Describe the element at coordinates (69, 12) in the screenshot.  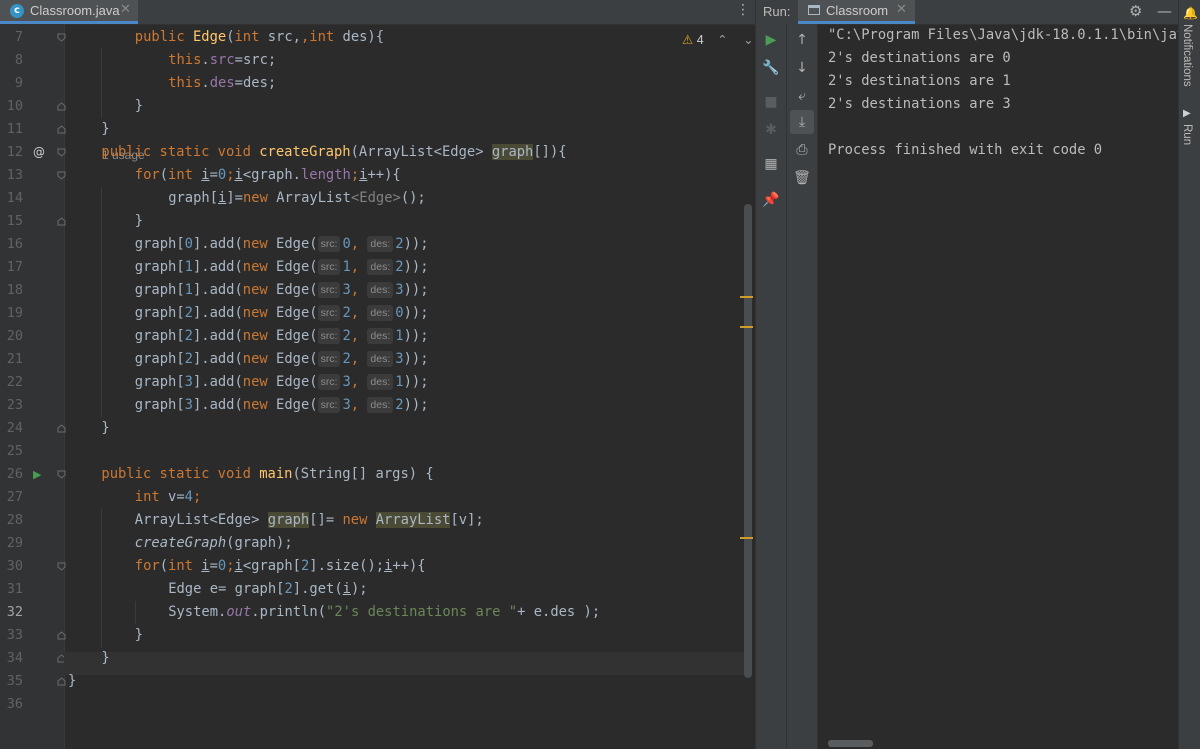
I see `tab-classroom-java: c Classroom.java ✕` at that location.